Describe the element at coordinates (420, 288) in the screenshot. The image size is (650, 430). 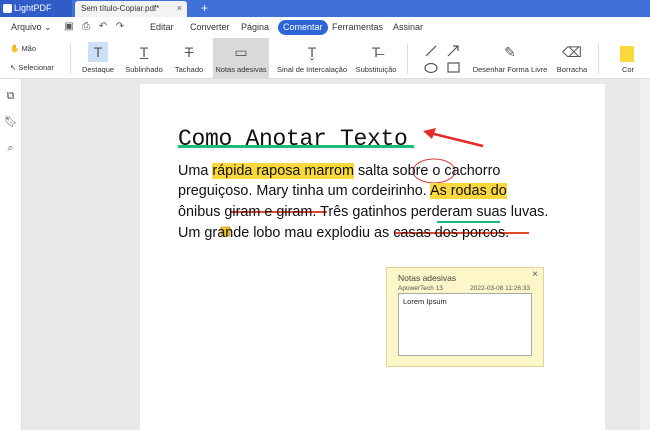
I see `sticky-note-author: ApowerTech 13` at that location.